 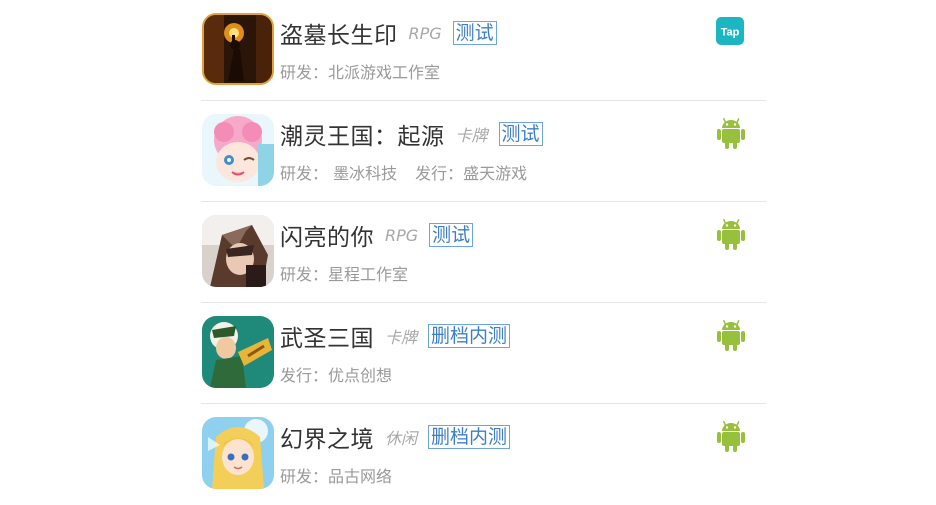 What do you see at coordinates (483, 151) in the screenshot?
I see `list-item: 潮灵王国：起源 卡牌 测试 研发： 墨冰科技 发行：盛天游戏` at bounding box center [483, 151].